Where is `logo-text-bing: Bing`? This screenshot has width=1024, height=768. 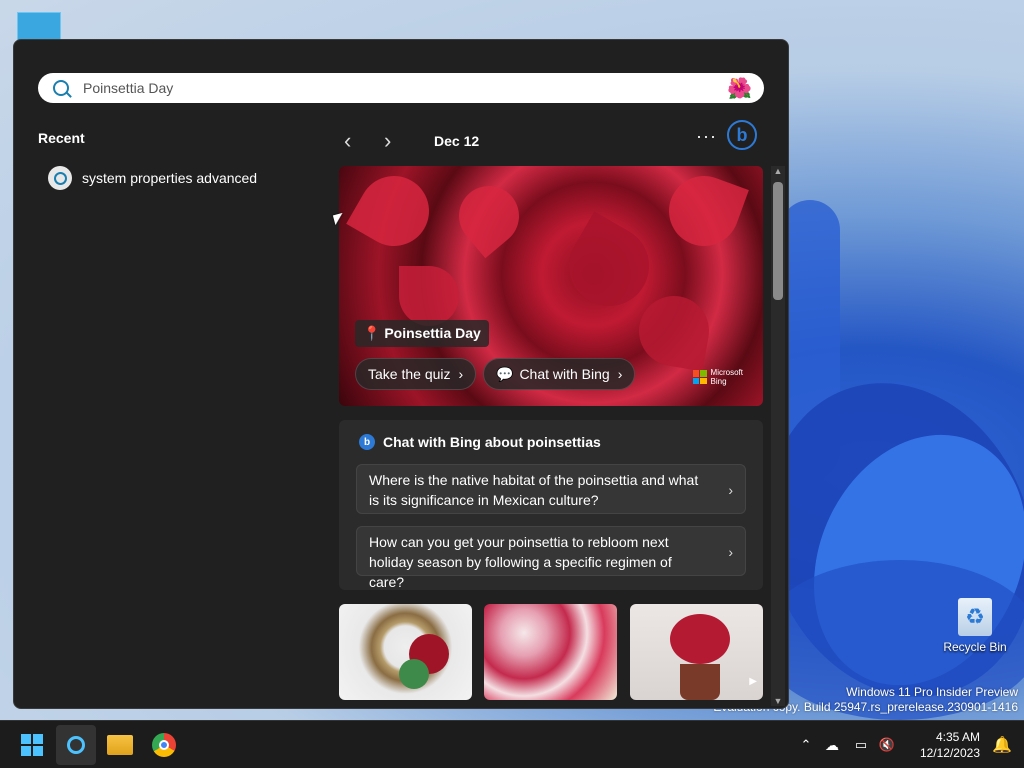 logo-text-bing: Bing is located at coordinates (718, 381).